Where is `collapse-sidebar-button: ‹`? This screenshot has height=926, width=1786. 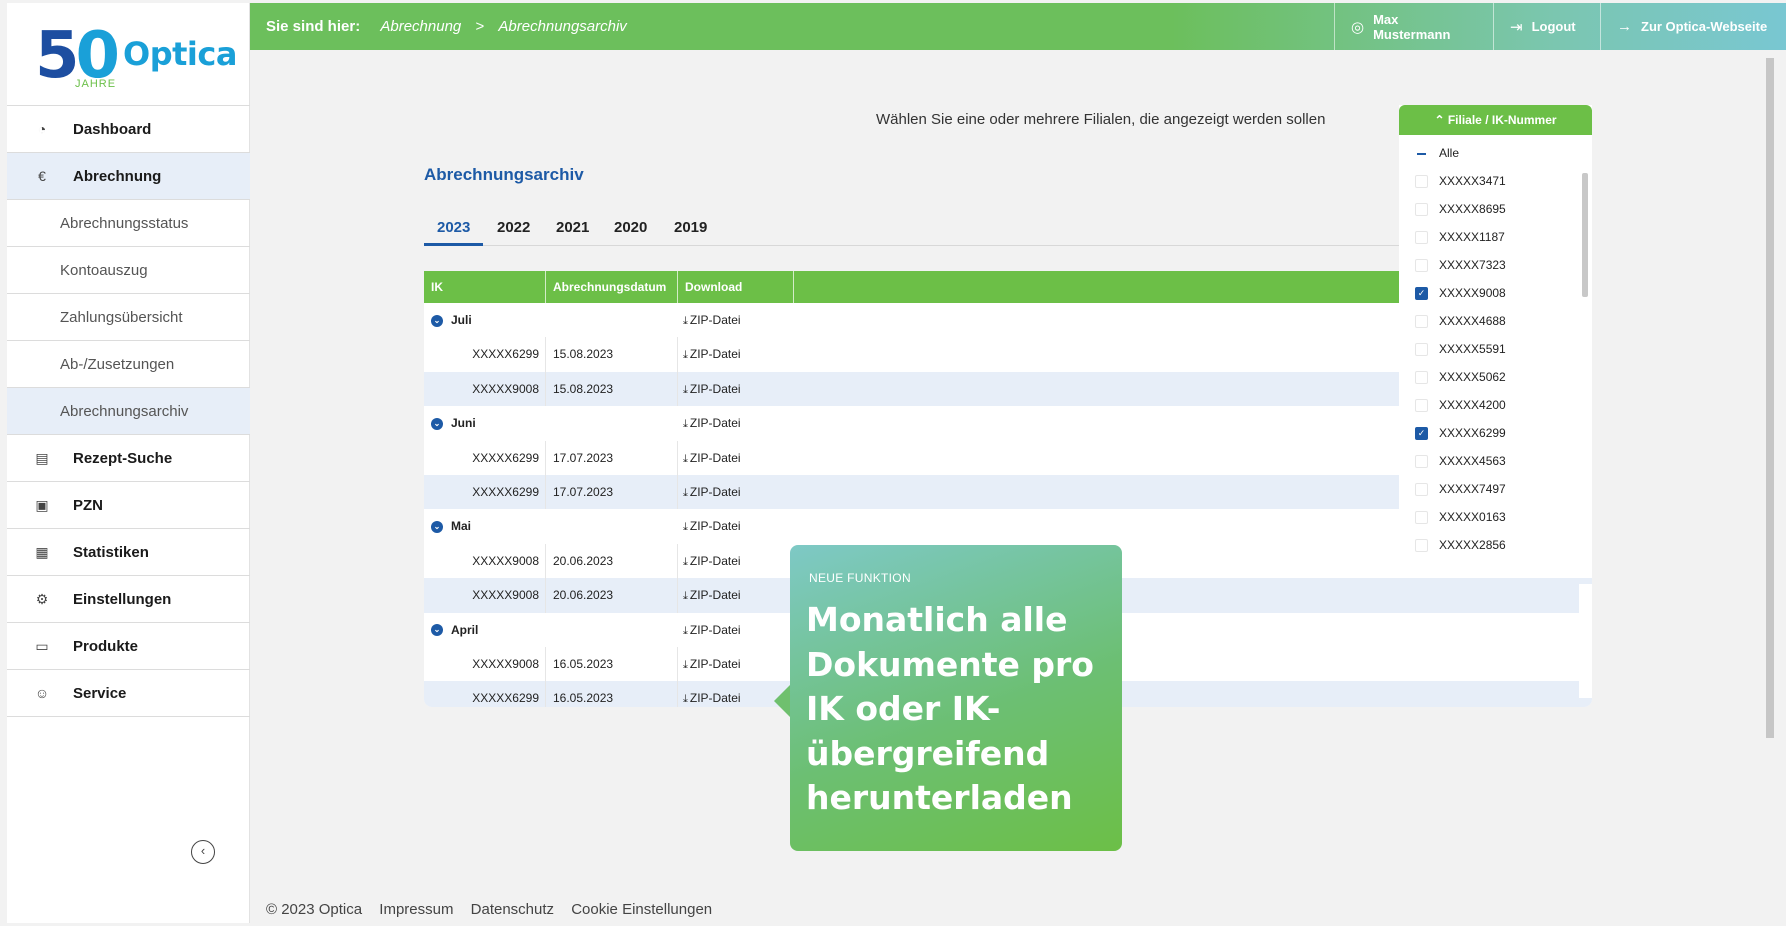 collapse-sidebar-button: ‹ is located at coordinates (203, 852).